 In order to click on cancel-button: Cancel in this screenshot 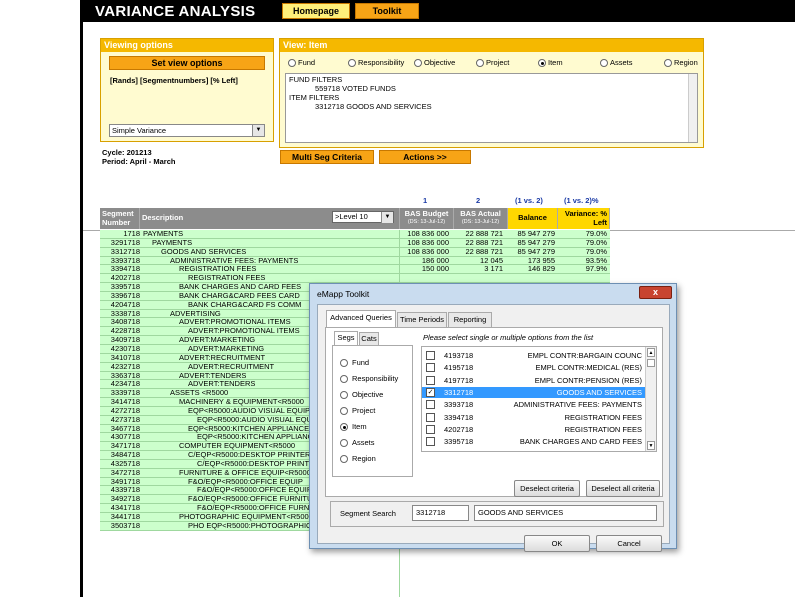, I will do `click(629, 543)`.